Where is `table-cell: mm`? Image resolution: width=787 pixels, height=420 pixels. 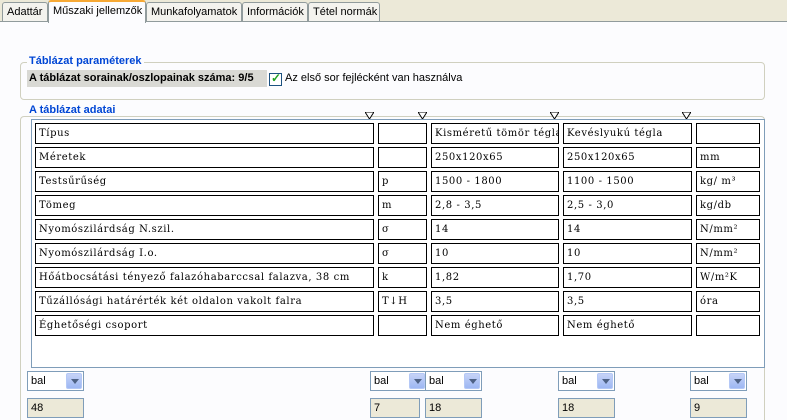
table-cell: mm is located at coordinates (728, 157).